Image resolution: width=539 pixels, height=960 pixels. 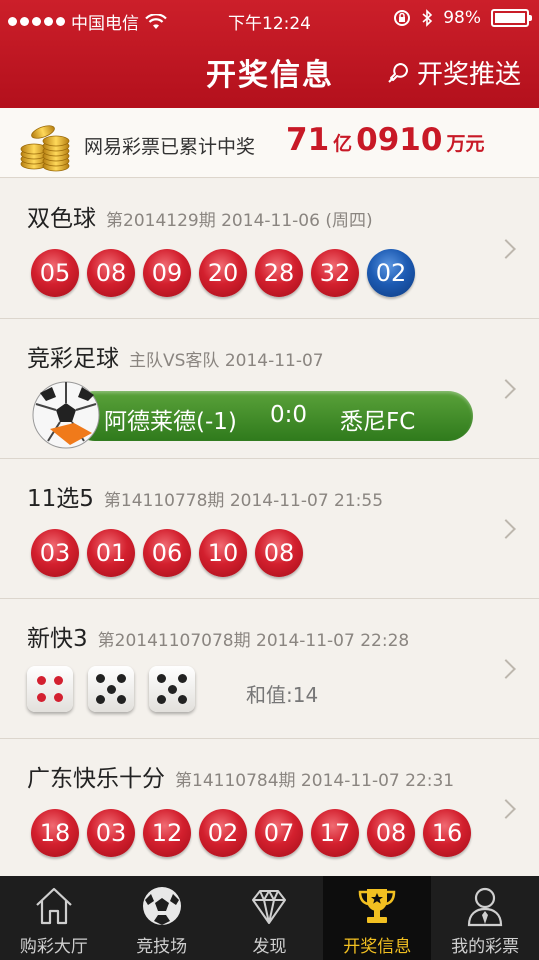 What do you see at coordinates (335, 833) in the screenshot?
I see `red-ball: 17` at bounding box center [335, 833].